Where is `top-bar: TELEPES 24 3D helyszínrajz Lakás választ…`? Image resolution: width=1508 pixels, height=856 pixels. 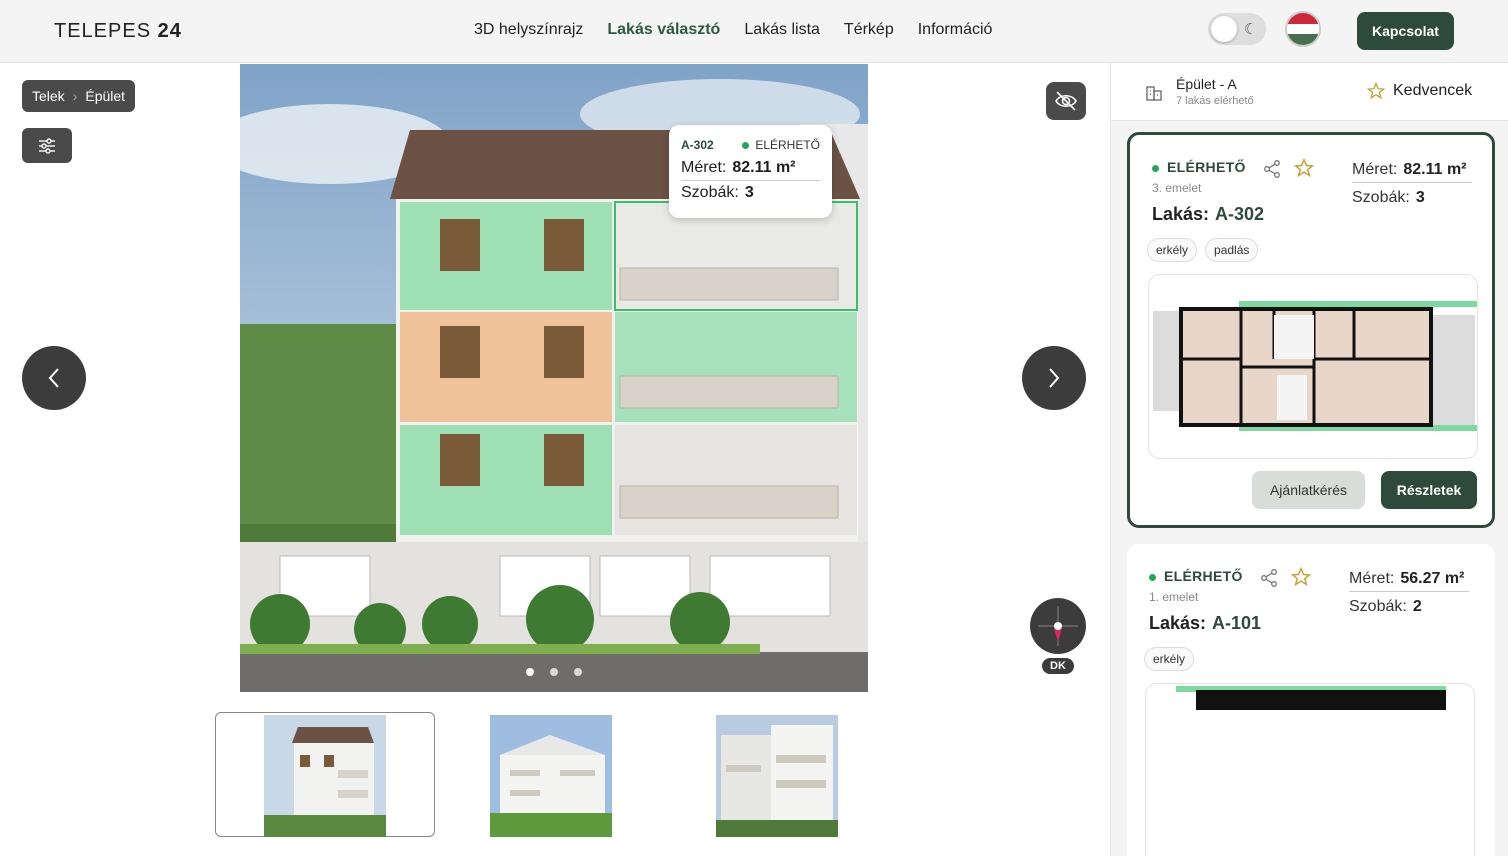 top-bar: TELEPES 24 3D helyszínrajz Lakás választ… is located at coordinates (754, 31).